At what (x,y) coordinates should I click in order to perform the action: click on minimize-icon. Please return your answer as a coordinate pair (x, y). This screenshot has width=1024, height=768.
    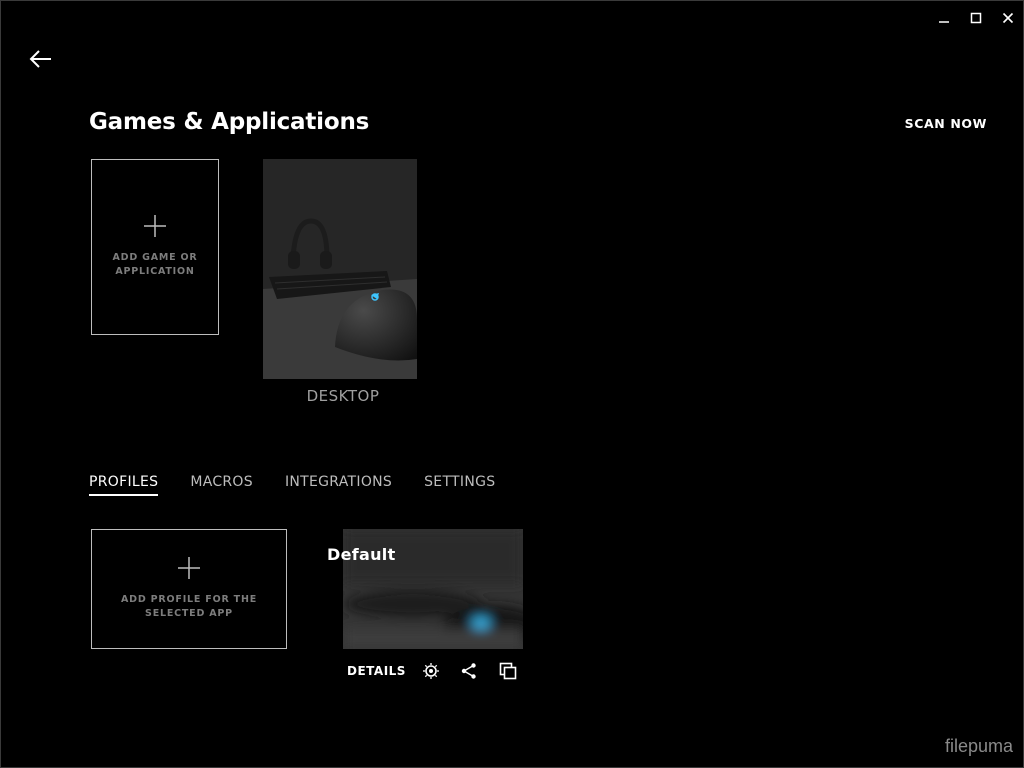
    Looking at the image, I should click on (944, 18).